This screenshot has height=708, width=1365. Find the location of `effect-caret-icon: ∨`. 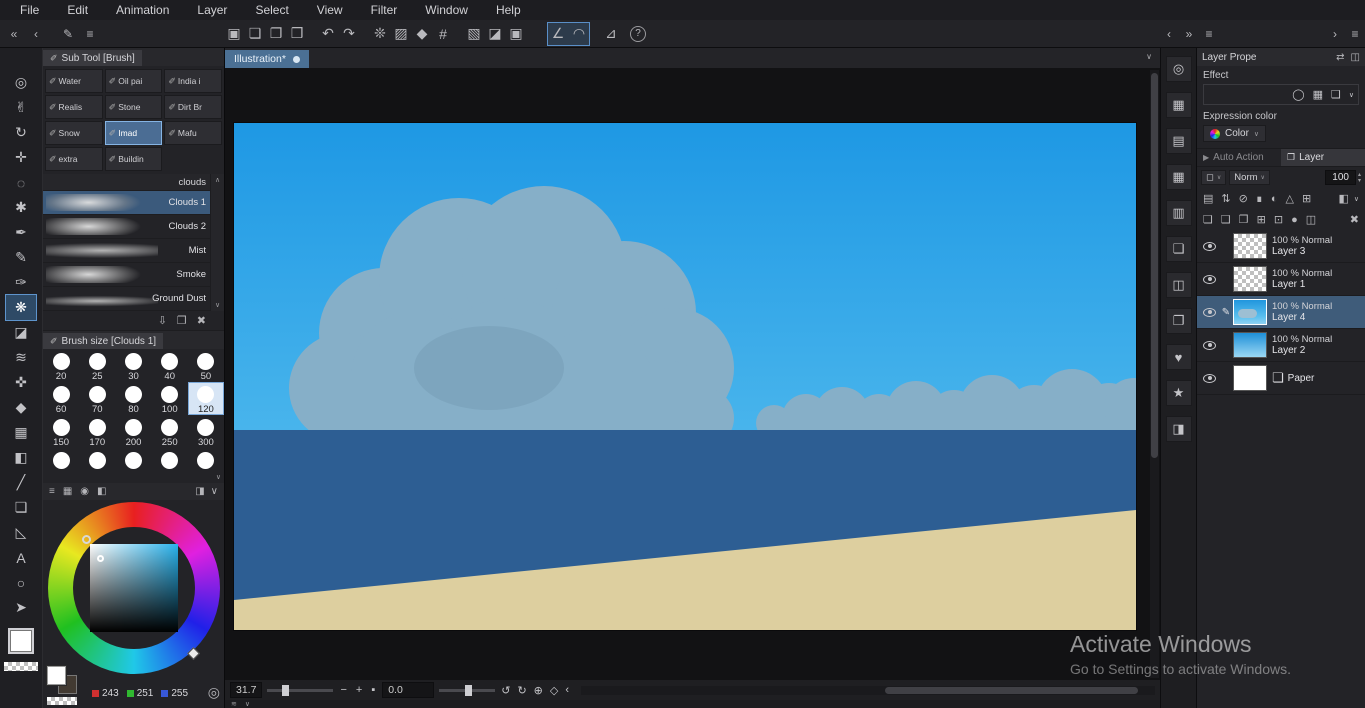

effect-caret-icon: ∨ is located at coordinates (1351, 95).